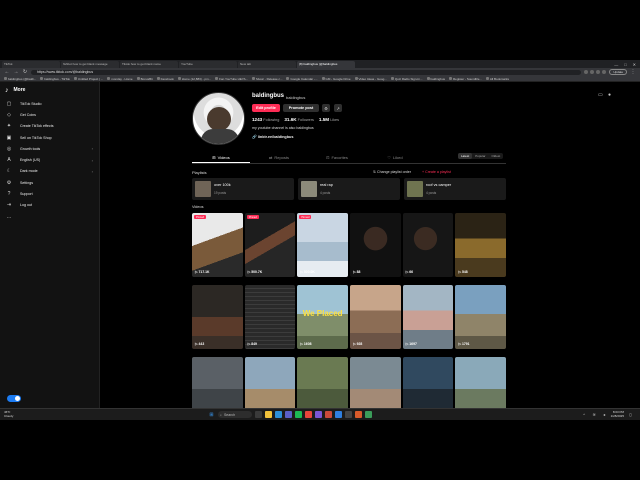 The width and height of the screenshot is (640, 480). Describe the element at coordinates (480, 245) in the screenshot. I see `video-thumbnail: ▷ 548` at that location.